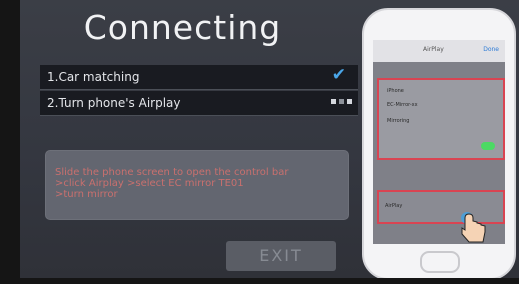 This screenshot has height=284, width=519. I want to click on menu-row-mirroring: Mirroring, so click(398, 121).